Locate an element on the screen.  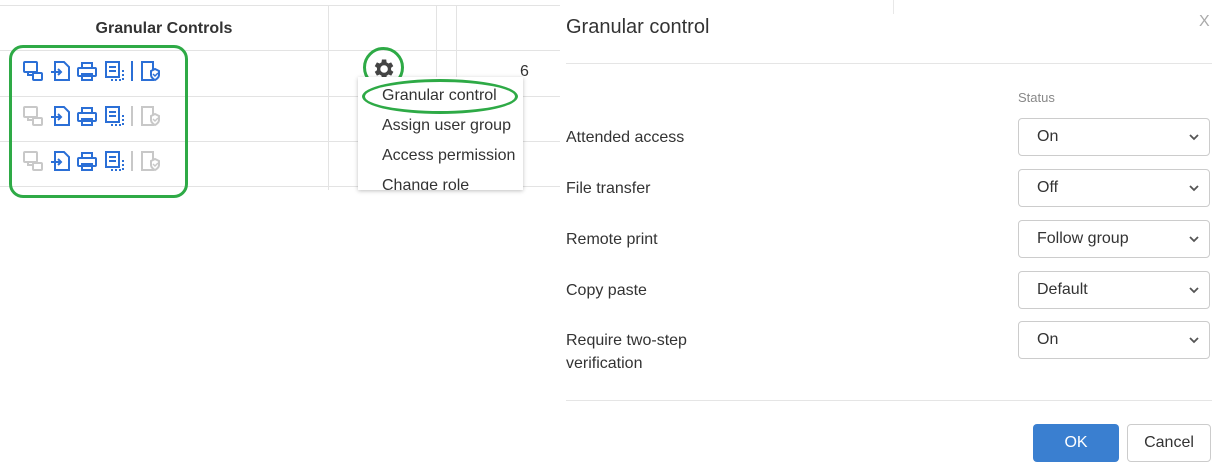
menu-item-access-permission: Access permission is located at coordinates (448, 156).